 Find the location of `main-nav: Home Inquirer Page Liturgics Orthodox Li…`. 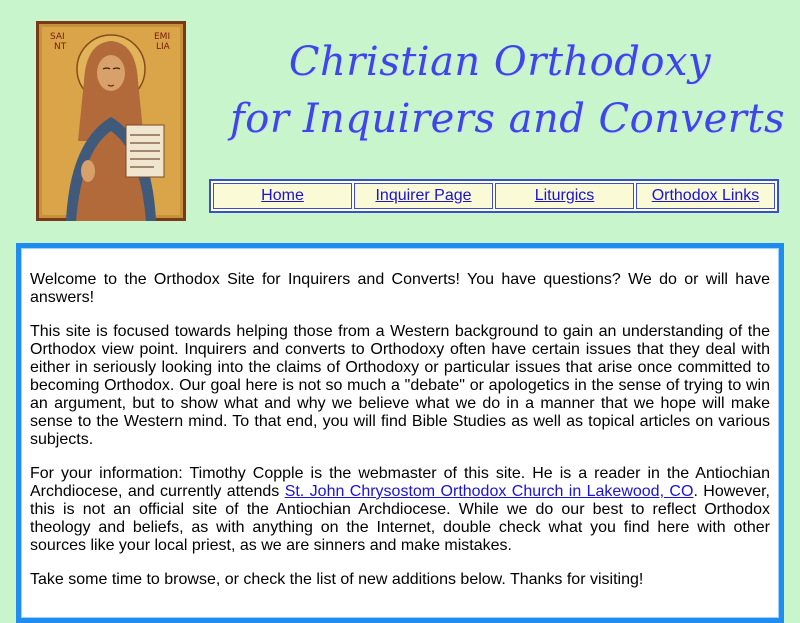

main-nav: Home Inquirer Page Liturgics Orthodox Li… is located at coordinates (494, 196).